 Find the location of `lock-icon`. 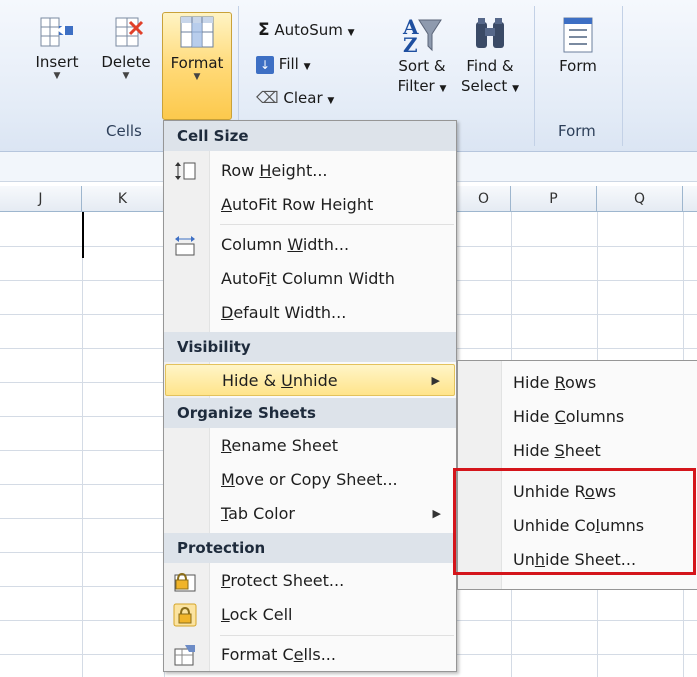

lock-icon is located at coordinates (185, 615).